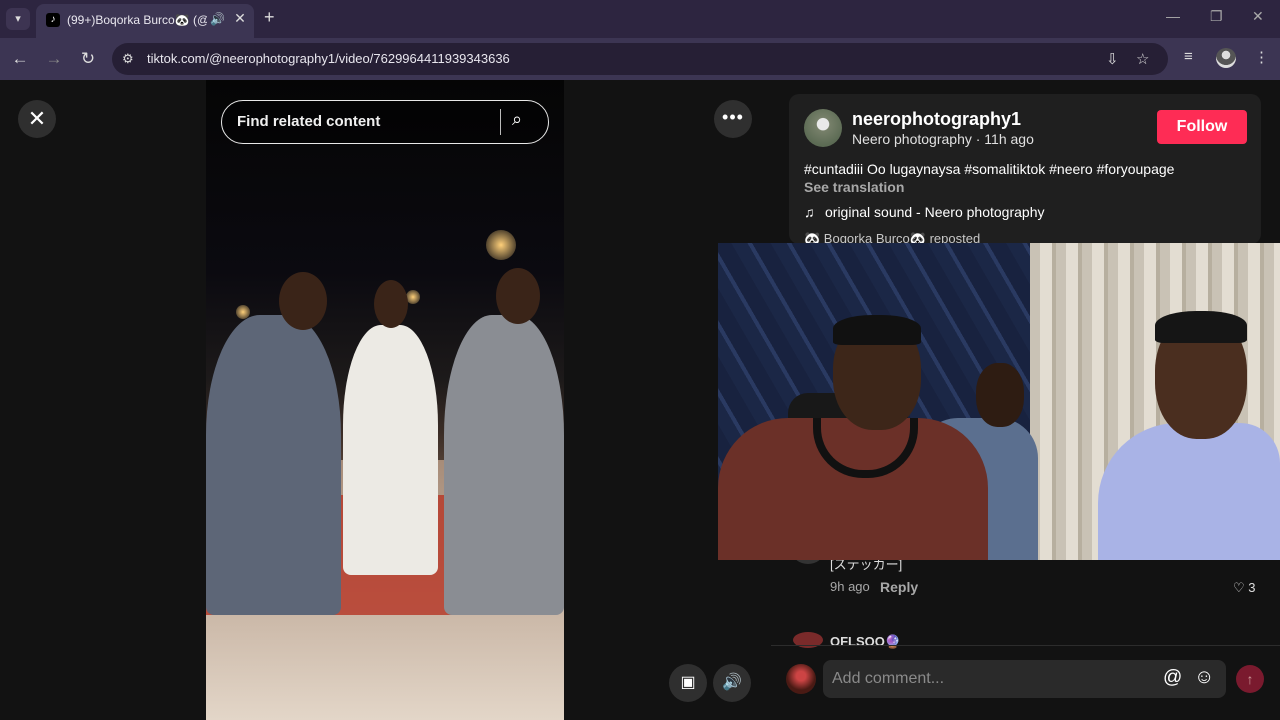  I want to click on creator-avatar, so click(823, 128).